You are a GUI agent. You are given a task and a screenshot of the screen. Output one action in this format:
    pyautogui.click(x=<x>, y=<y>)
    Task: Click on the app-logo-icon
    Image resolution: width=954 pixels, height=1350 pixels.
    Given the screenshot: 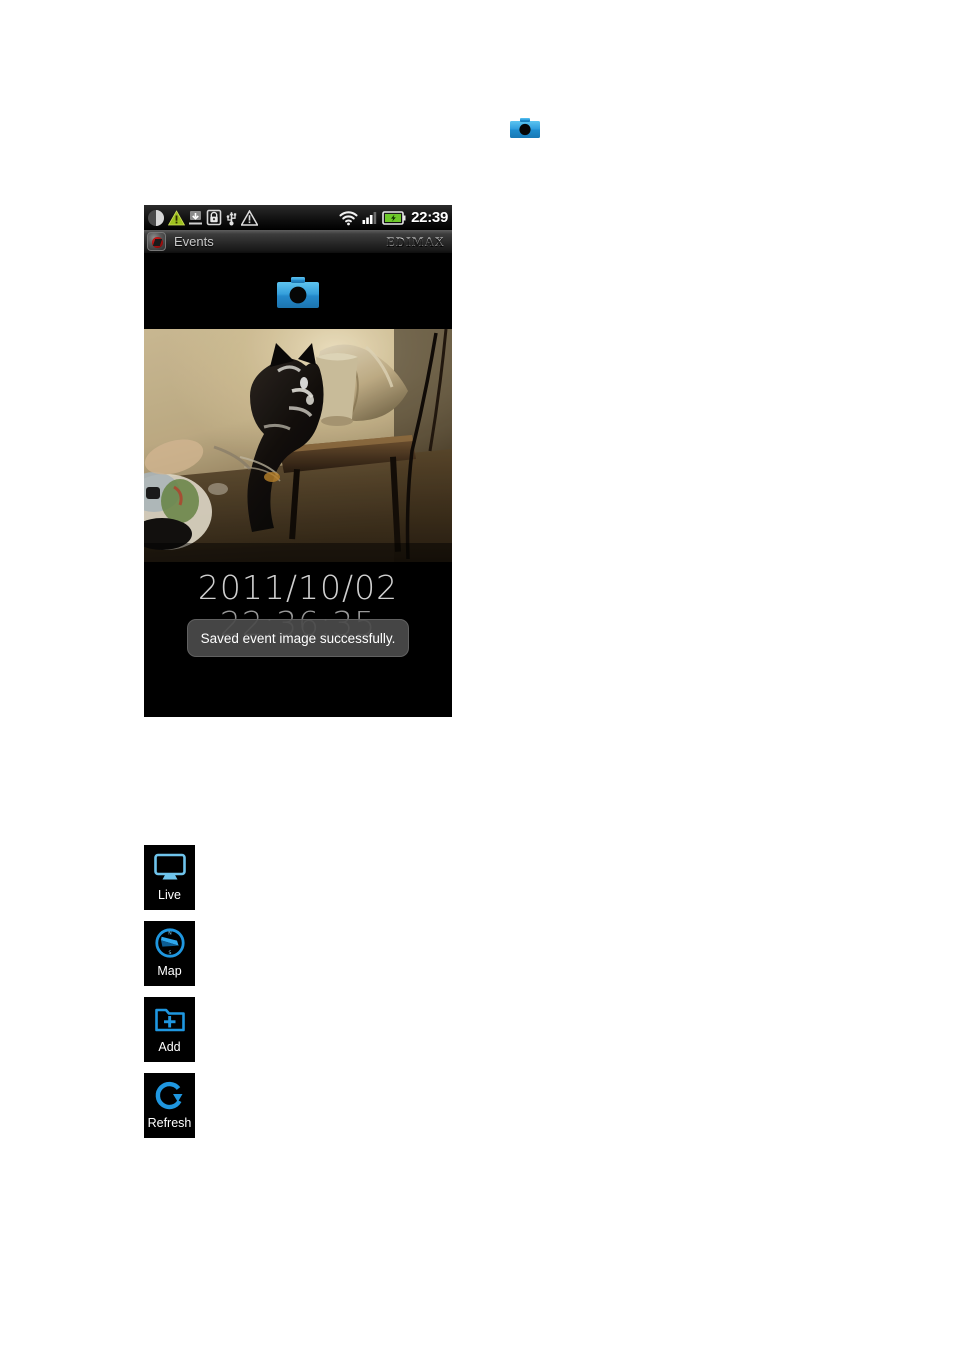 What is the action you would take?
    pyautogui.click(x=156, y=241)
    